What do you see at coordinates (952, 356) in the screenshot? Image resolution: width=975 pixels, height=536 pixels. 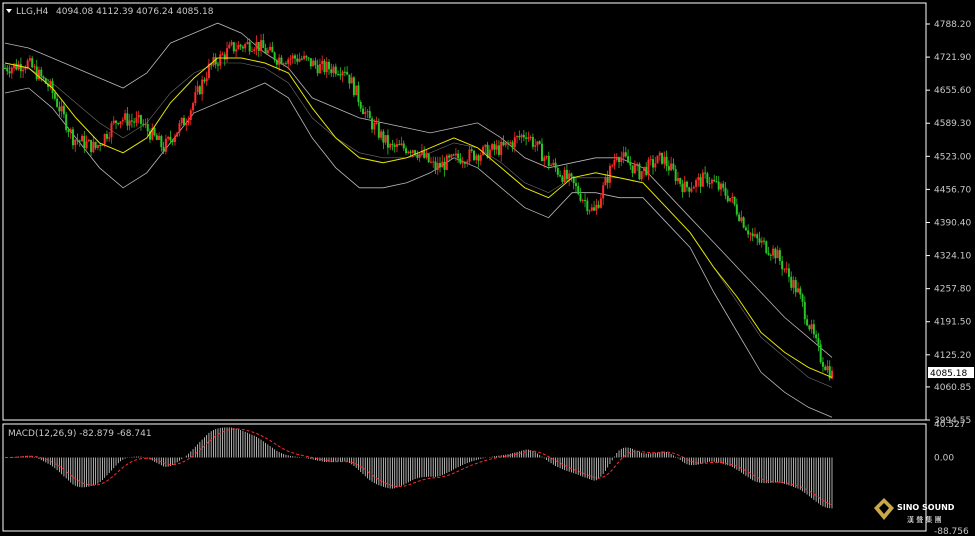 I see `price-tick-label: 4125.20` at bounding box center [952, 356].